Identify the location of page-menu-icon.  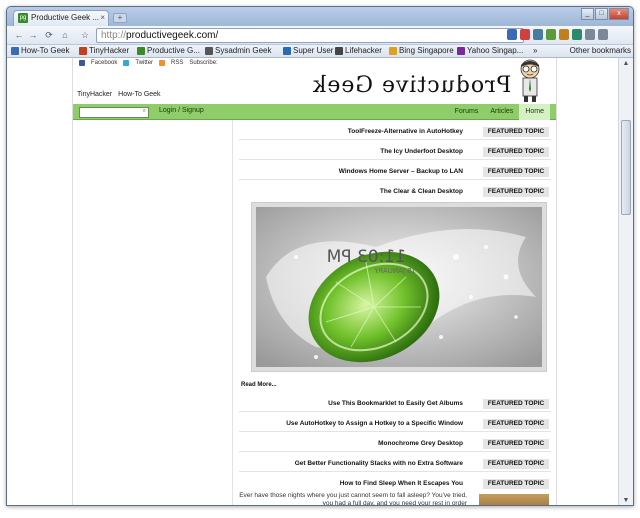
(590, 34).